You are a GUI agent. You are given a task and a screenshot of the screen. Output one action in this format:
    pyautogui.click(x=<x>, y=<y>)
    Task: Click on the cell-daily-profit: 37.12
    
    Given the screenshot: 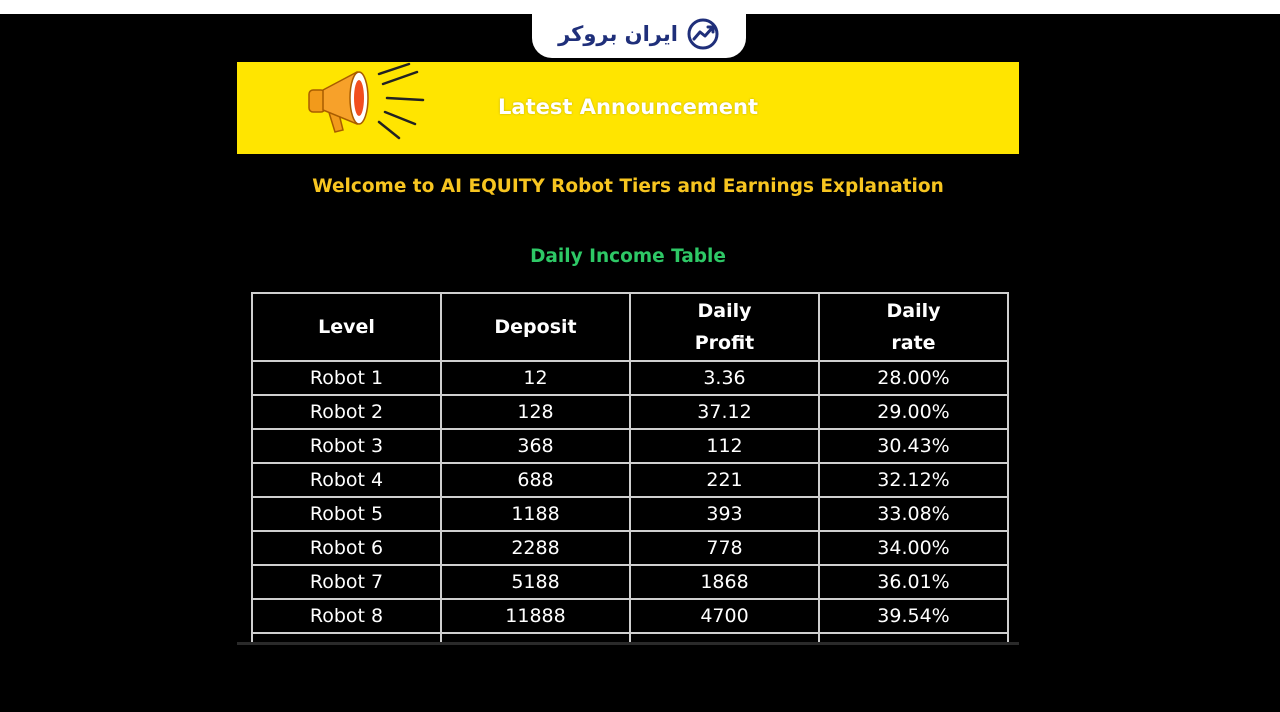 What is the action you would take?
    pyautogui.click(x=724, y=412)
    